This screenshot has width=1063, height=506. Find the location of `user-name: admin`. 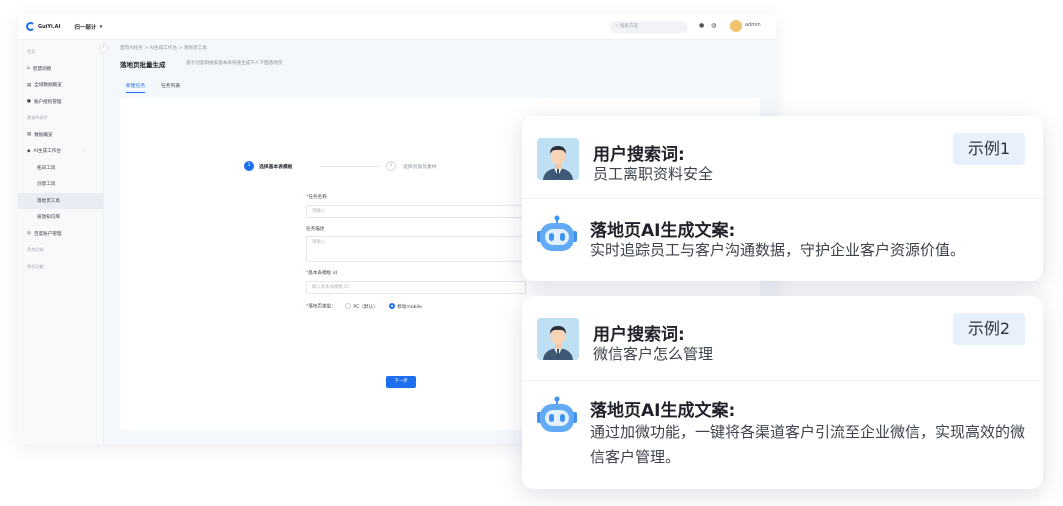

user-name: admin is located at coordinates (753, 25).